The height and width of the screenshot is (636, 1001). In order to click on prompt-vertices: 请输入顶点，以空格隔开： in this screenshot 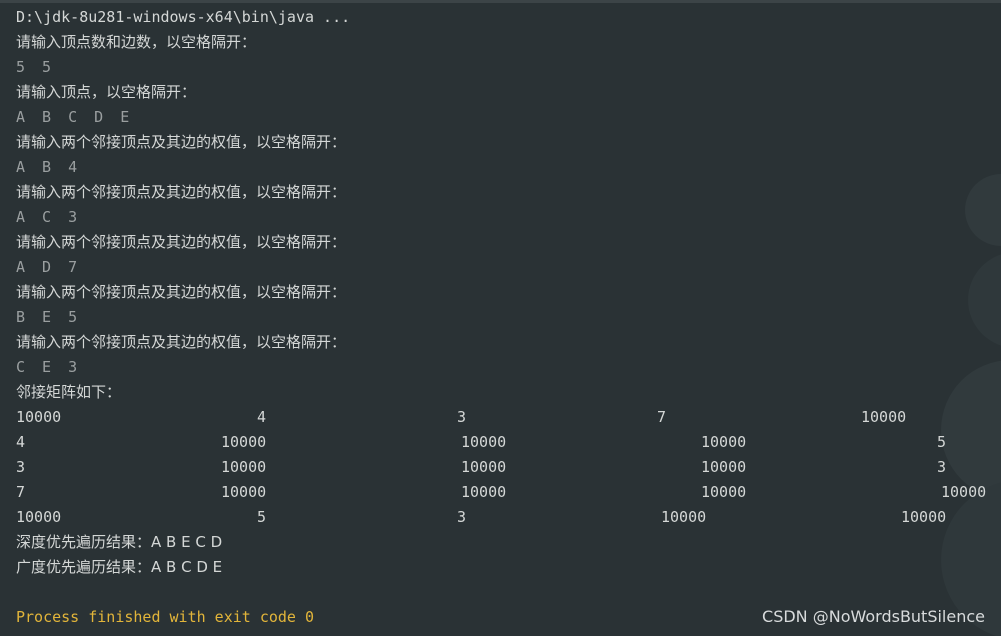, I will do `click(106, 92)`.